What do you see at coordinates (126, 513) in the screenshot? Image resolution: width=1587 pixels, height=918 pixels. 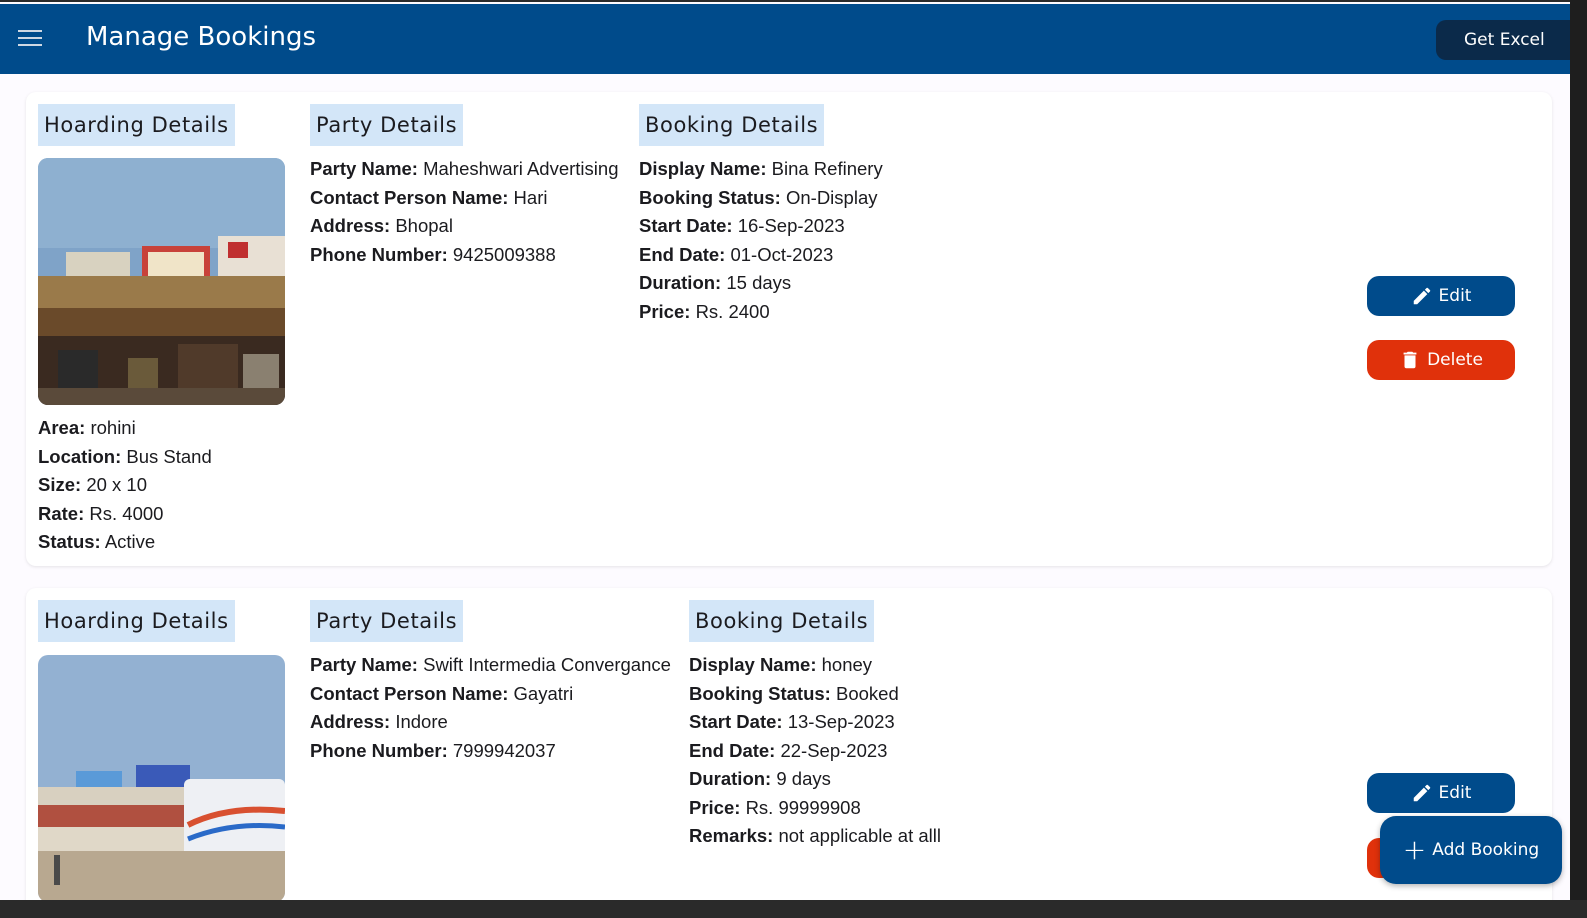 I see `rate-value: Rs. 4000` at bounding box center [126, 513].